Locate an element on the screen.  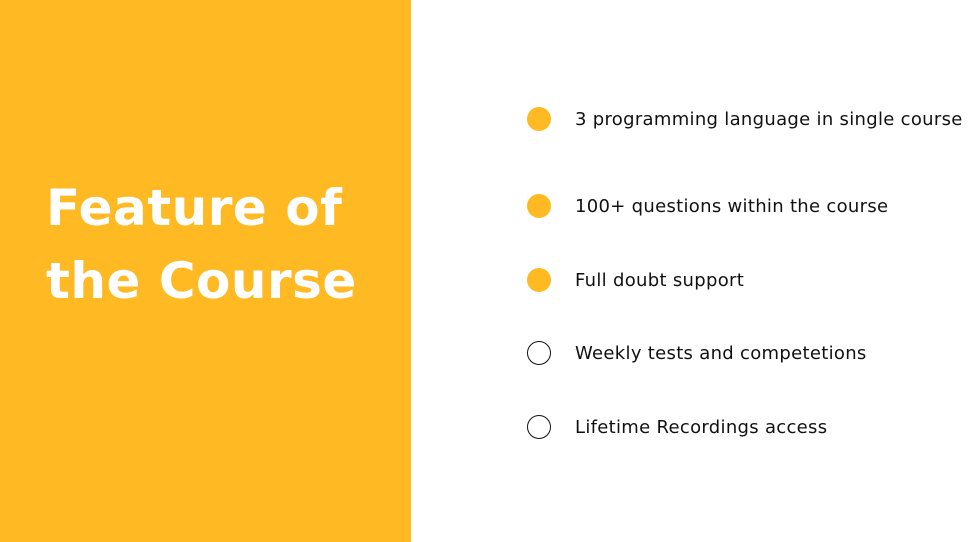
feature-item: Full doubt support is located at coordinates (635, 280).